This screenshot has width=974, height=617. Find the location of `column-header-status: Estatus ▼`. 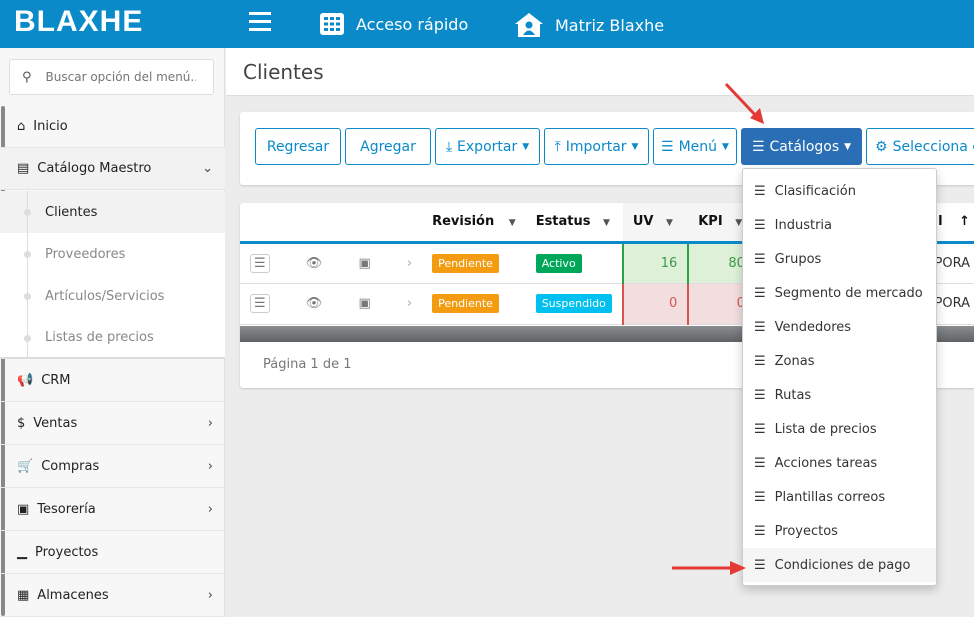

column-header-status: Estatus ▼ is located at coordinates (574, 223).